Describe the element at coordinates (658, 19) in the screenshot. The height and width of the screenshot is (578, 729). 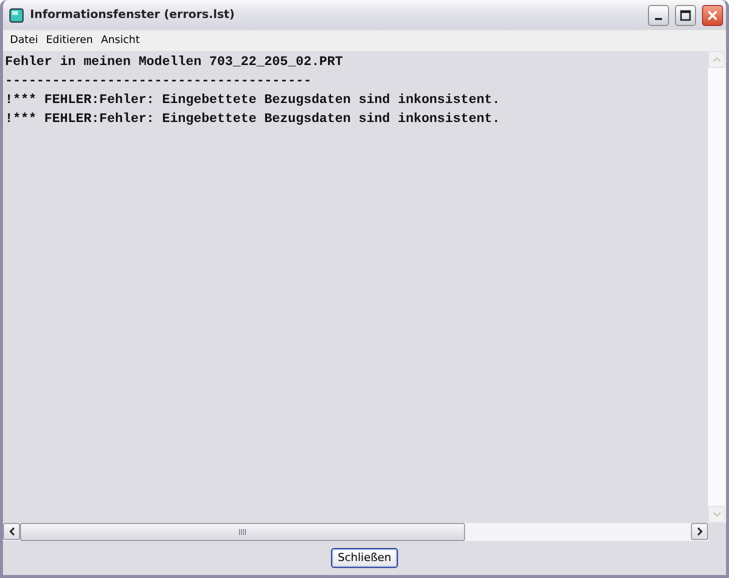
I see `minimize-icon` at that location.